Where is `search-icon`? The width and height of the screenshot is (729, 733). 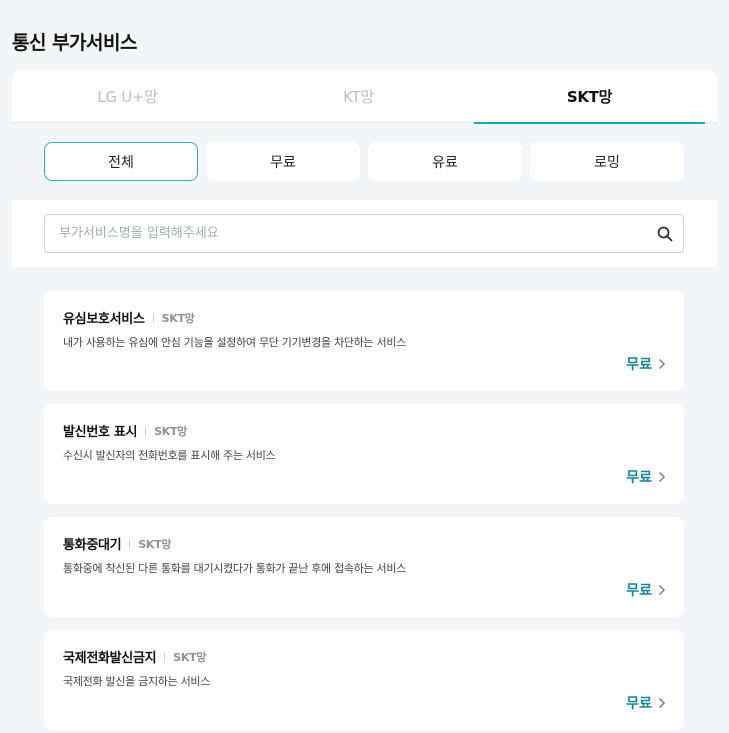 search-icon is located at coordinates (665, 233).